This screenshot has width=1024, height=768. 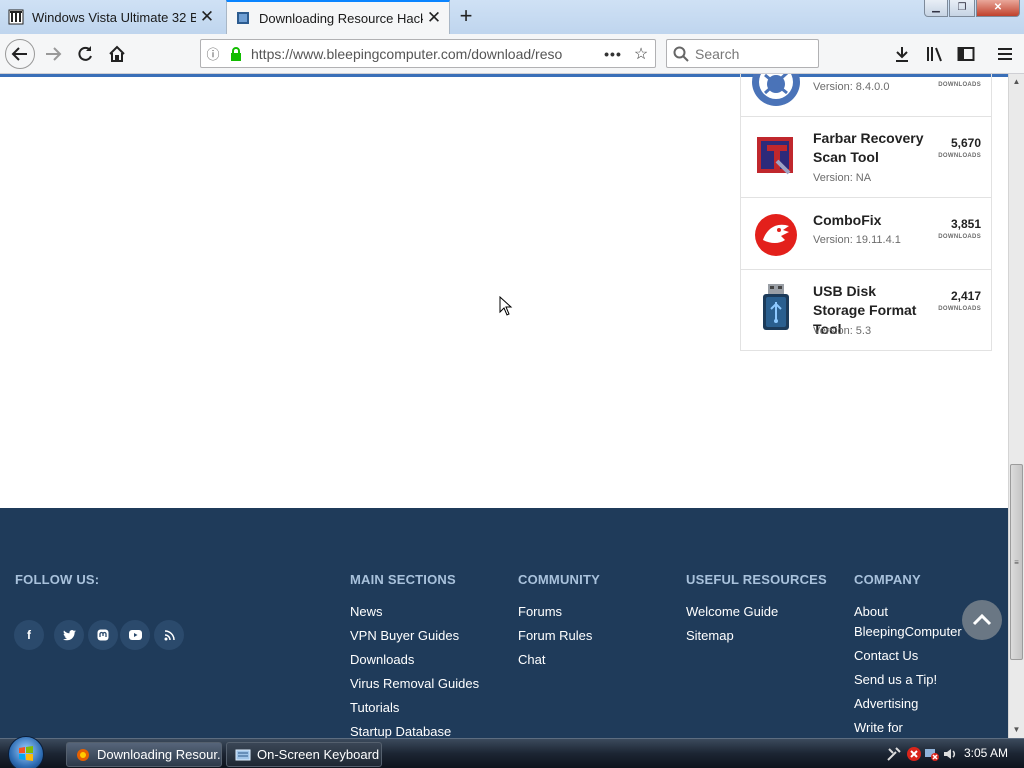 I want to click on scroll-down-arrow-icon: ▼, so click(x=1016, y=730).